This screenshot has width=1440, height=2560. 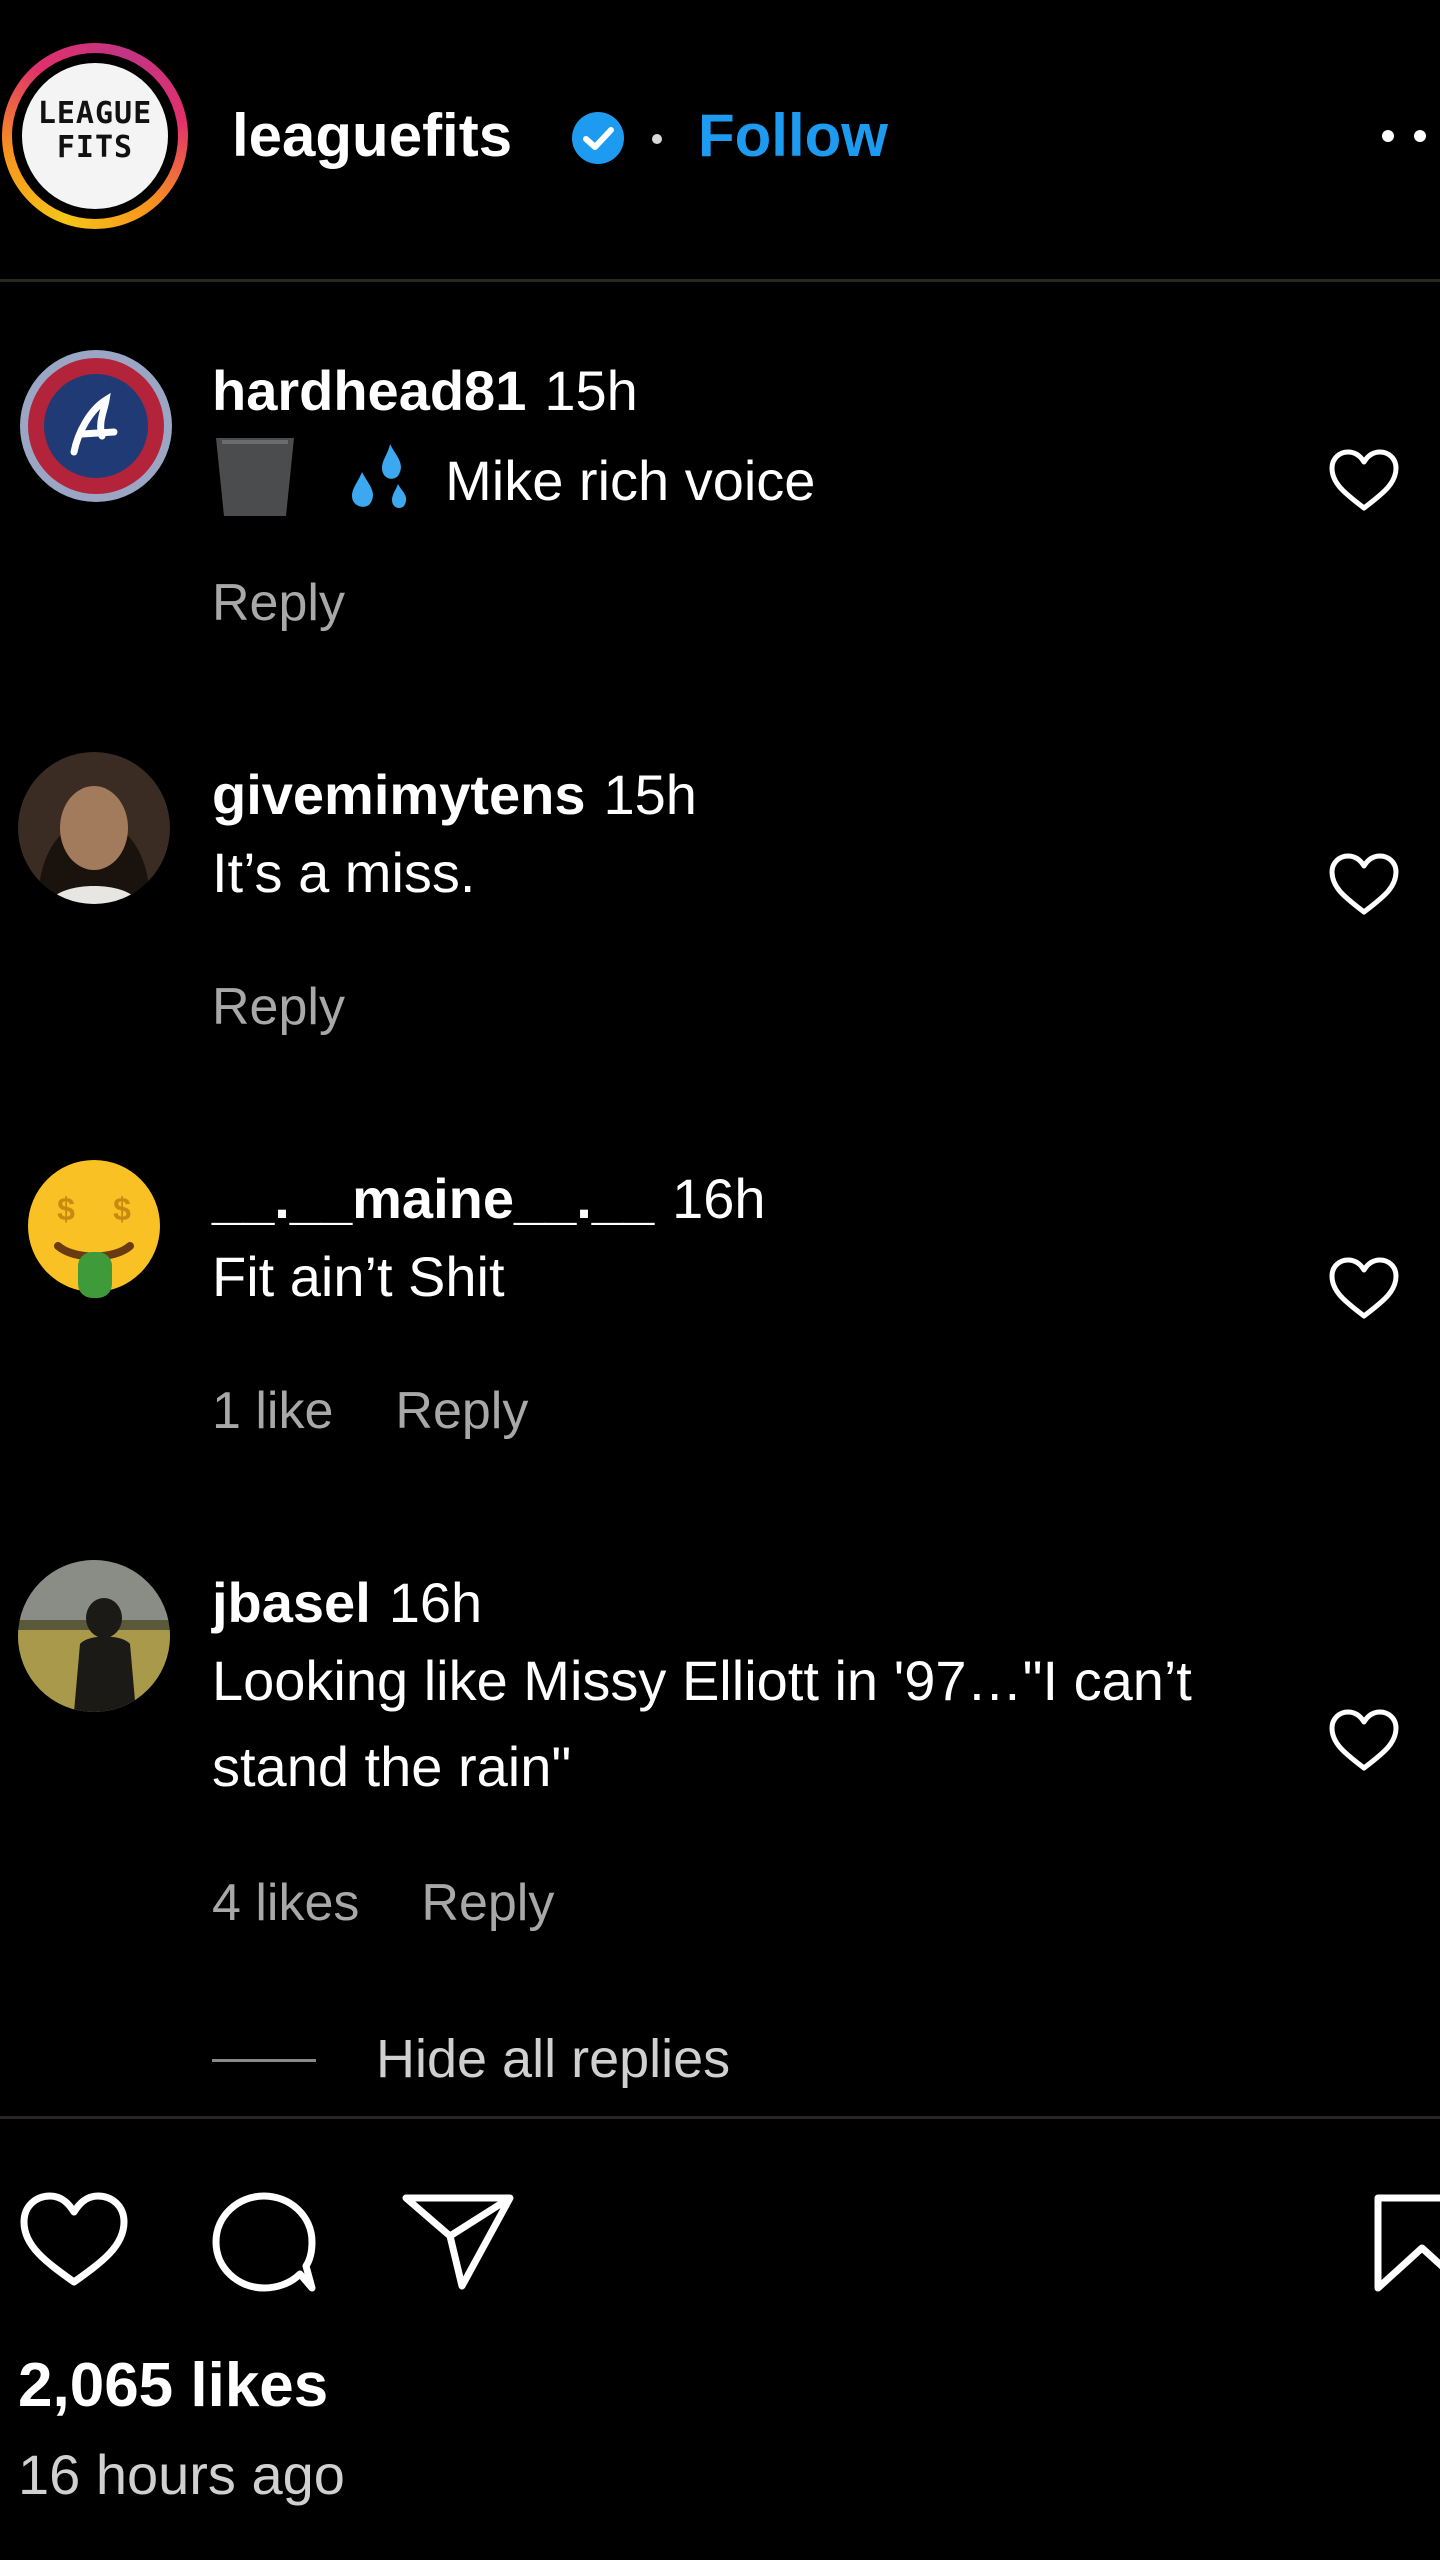 I want to click on like-post-heart-icon, so click(x=74, y=2240).